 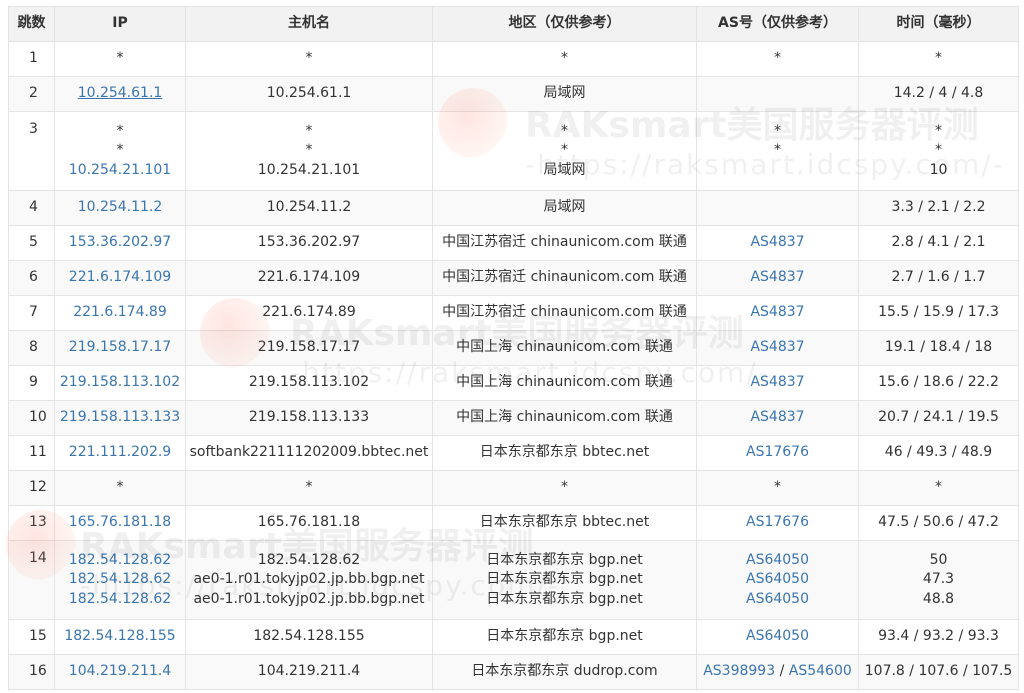 I want to click on hop-cell: 8, so click(x=31, y=348).